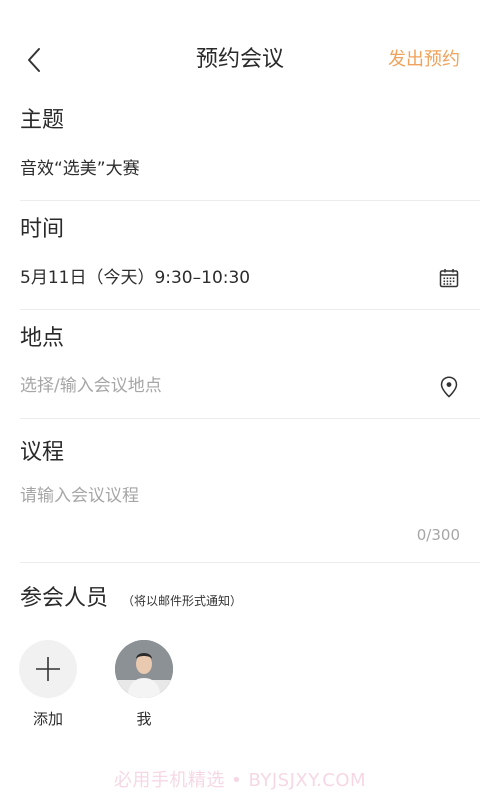 The width and height of the screenshot is (480, 800). I want to click on agenda-input: 请输入会议议程, so click(250, 496).